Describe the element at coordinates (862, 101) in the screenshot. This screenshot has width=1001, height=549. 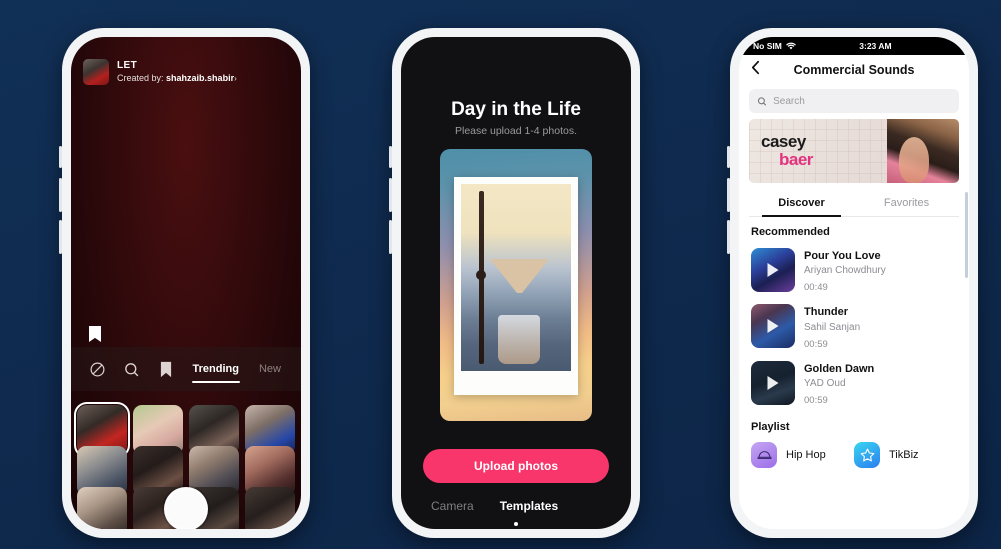
I see `search-input` at that location.